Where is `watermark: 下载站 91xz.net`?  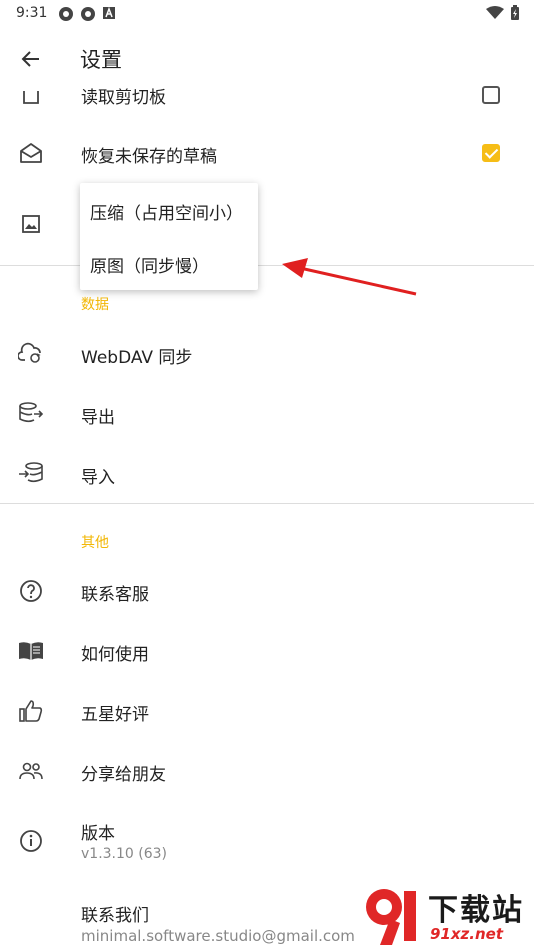 watermark: 下载站 91xz.net is located at coordinates (445, 916).